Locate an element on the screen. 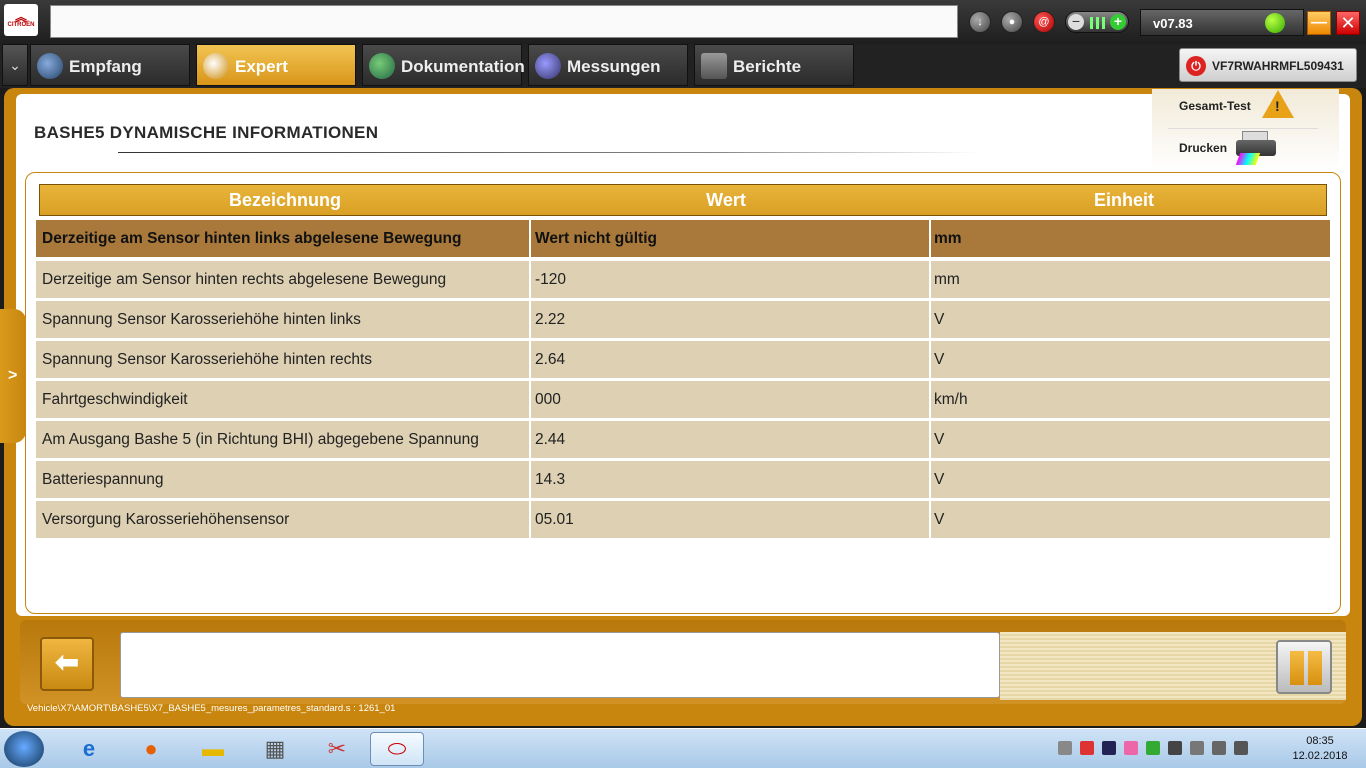 The width and height of the screenshot is (1366, 768). magnifier-icon is located at coordinates (216, 66).